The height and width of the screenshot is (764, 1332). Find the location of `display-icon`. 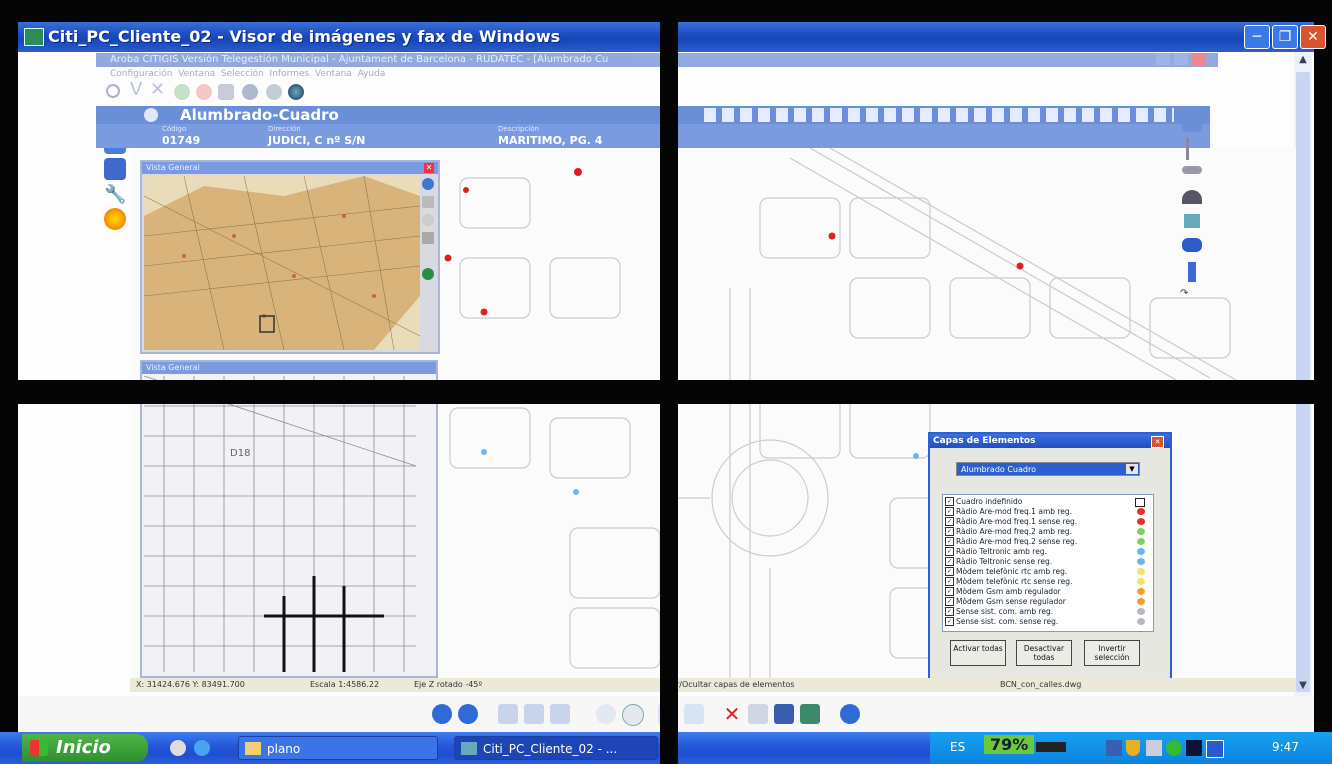

display-icon is located at coordinates (1194, 748).